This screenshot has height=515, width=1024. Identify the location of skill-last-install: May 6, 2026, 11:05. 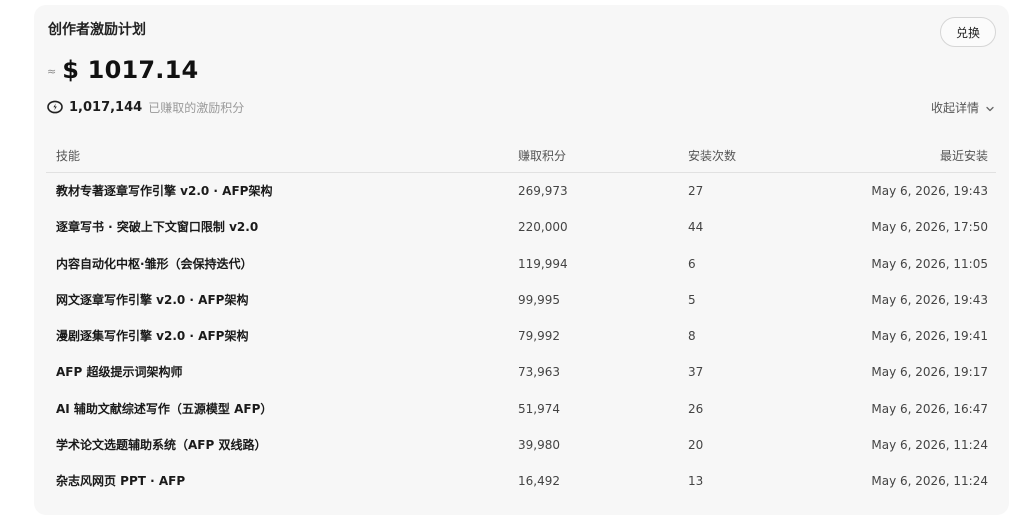
(929, 263).